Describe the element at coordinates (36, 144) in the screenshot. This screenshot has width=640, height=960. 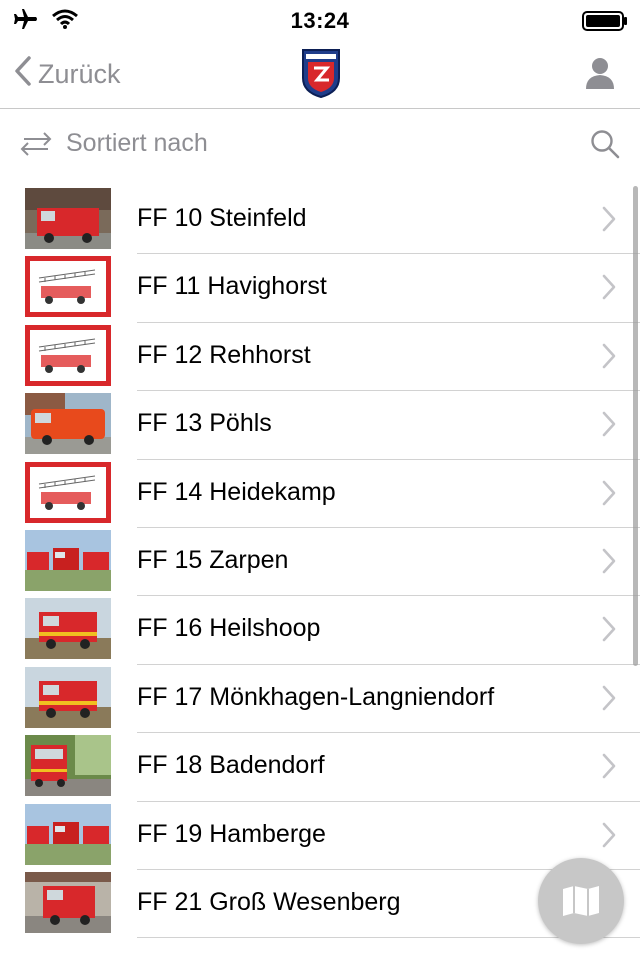
I see `sort-arrows-icon` at that location.